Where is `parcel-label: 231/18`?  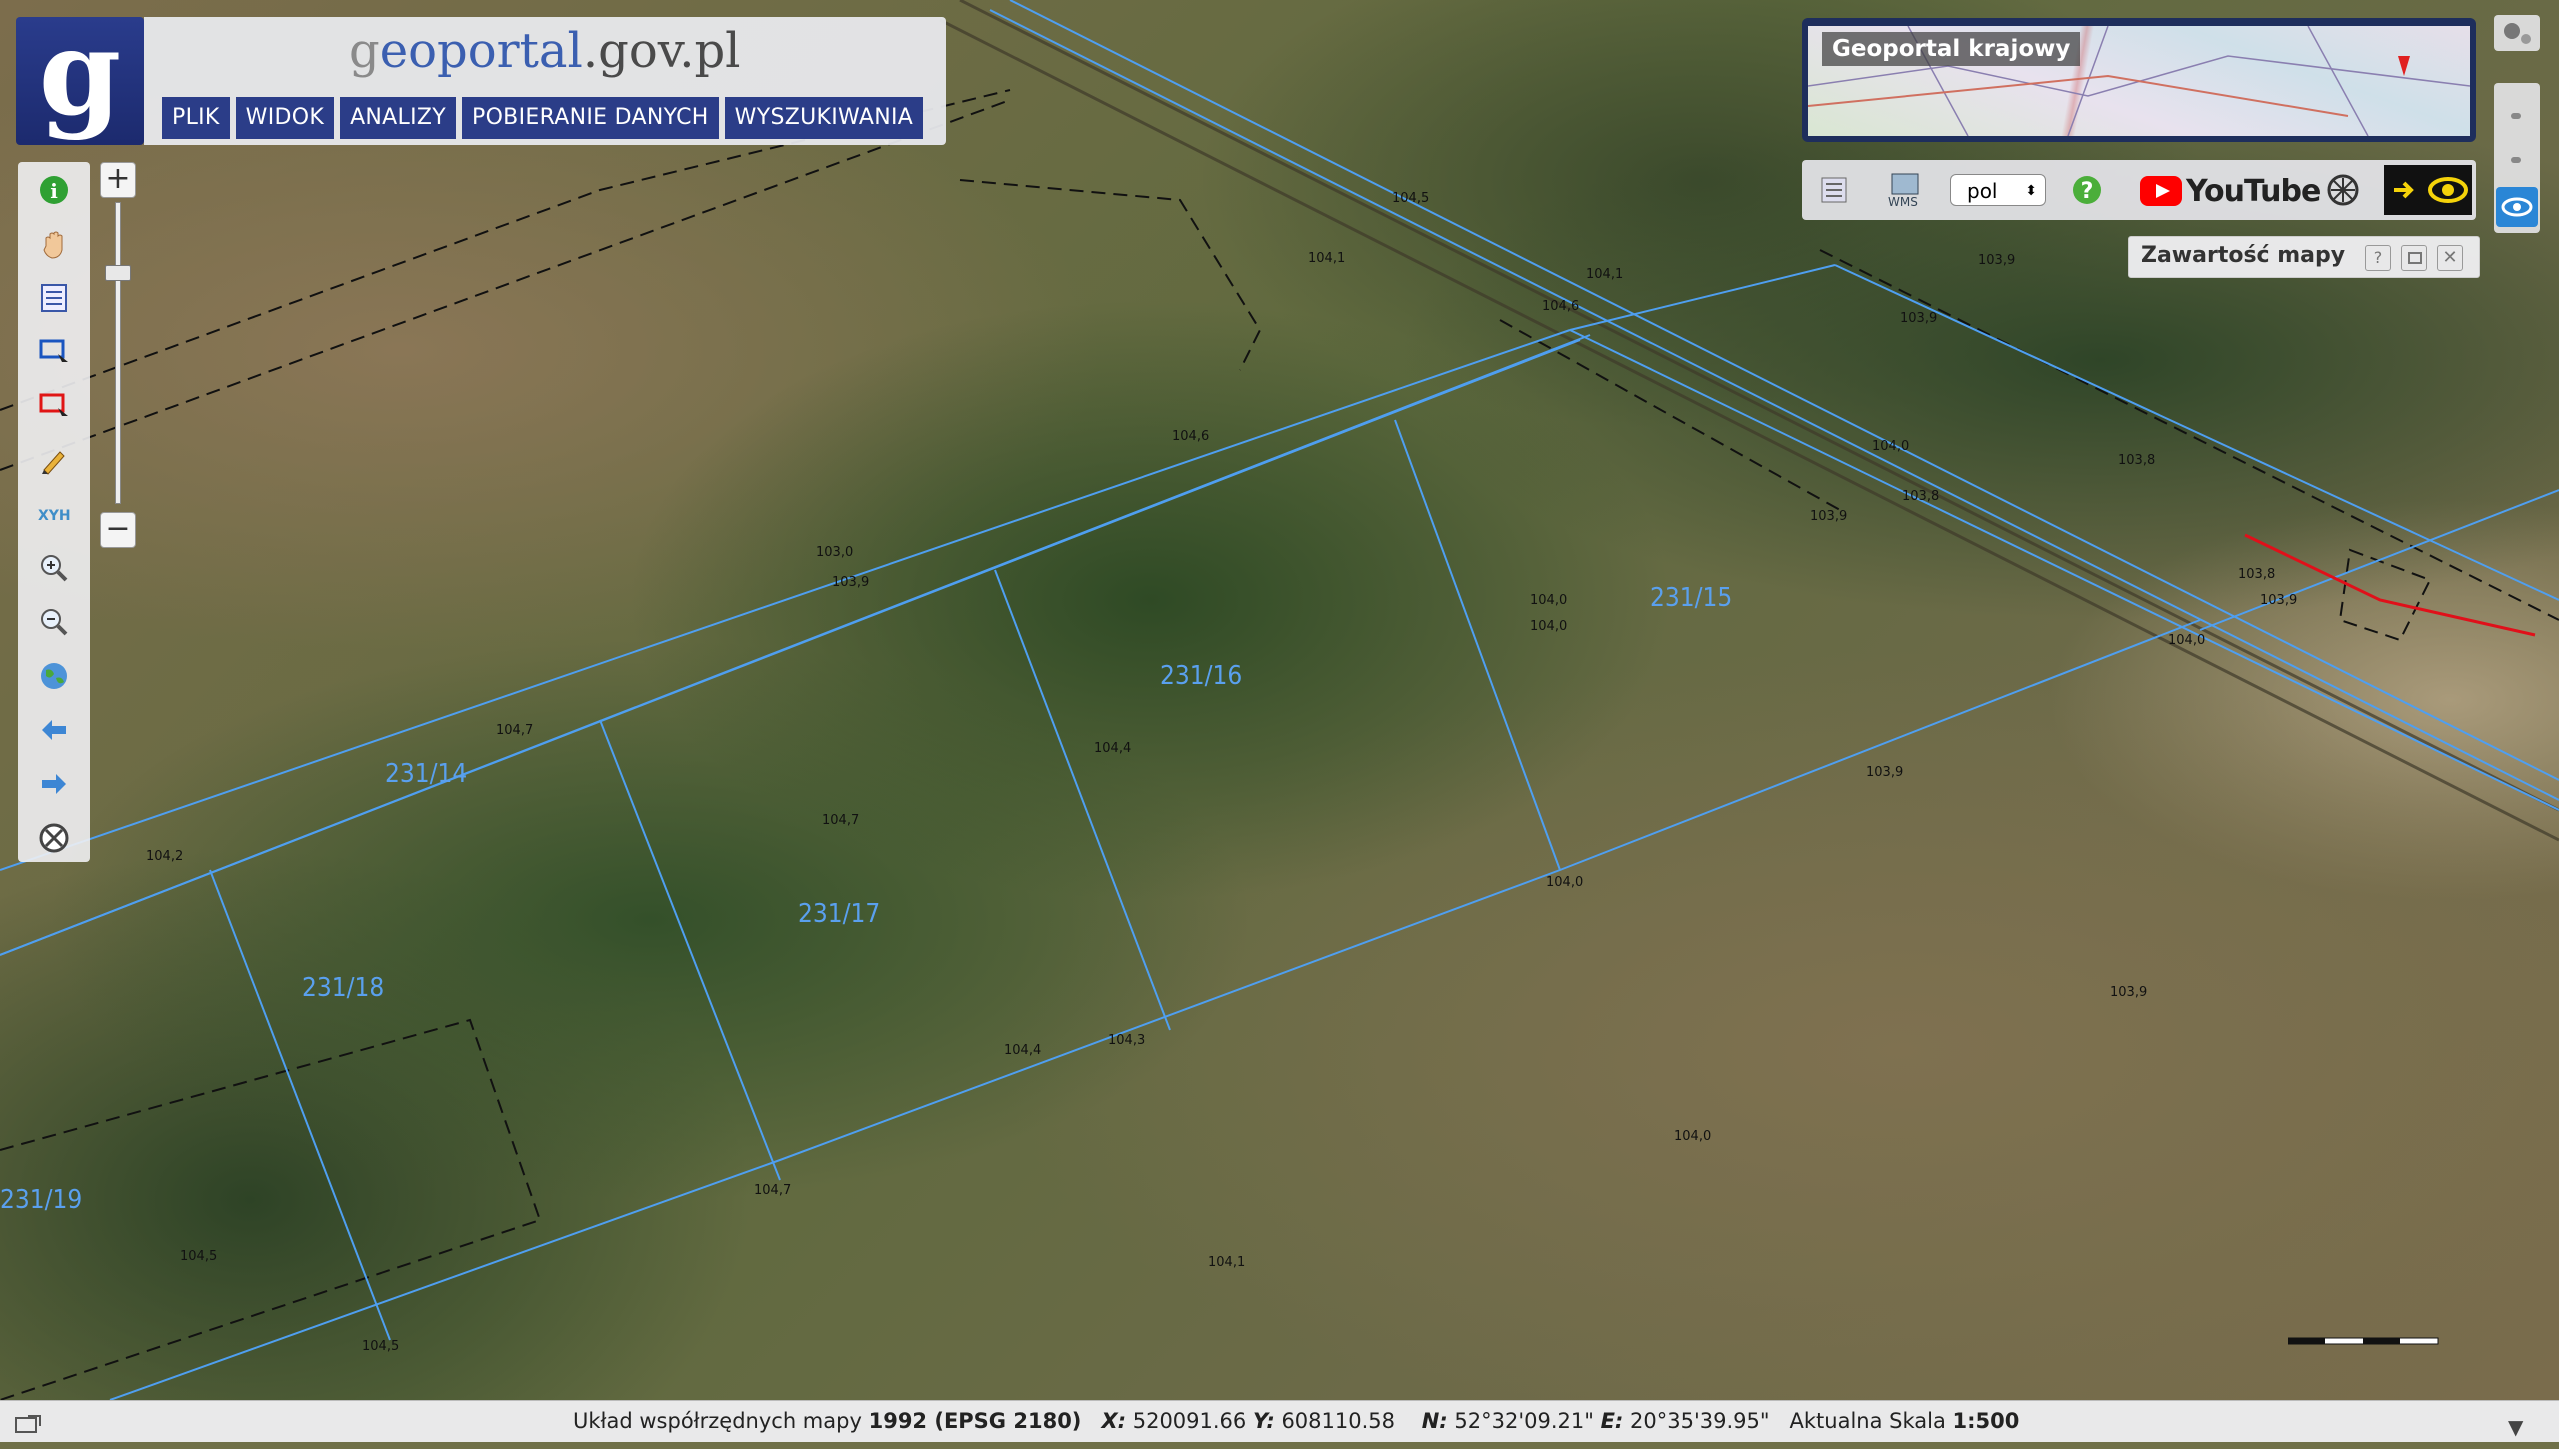 parcel-label: 231/18 is located at coordinates (343, 988).